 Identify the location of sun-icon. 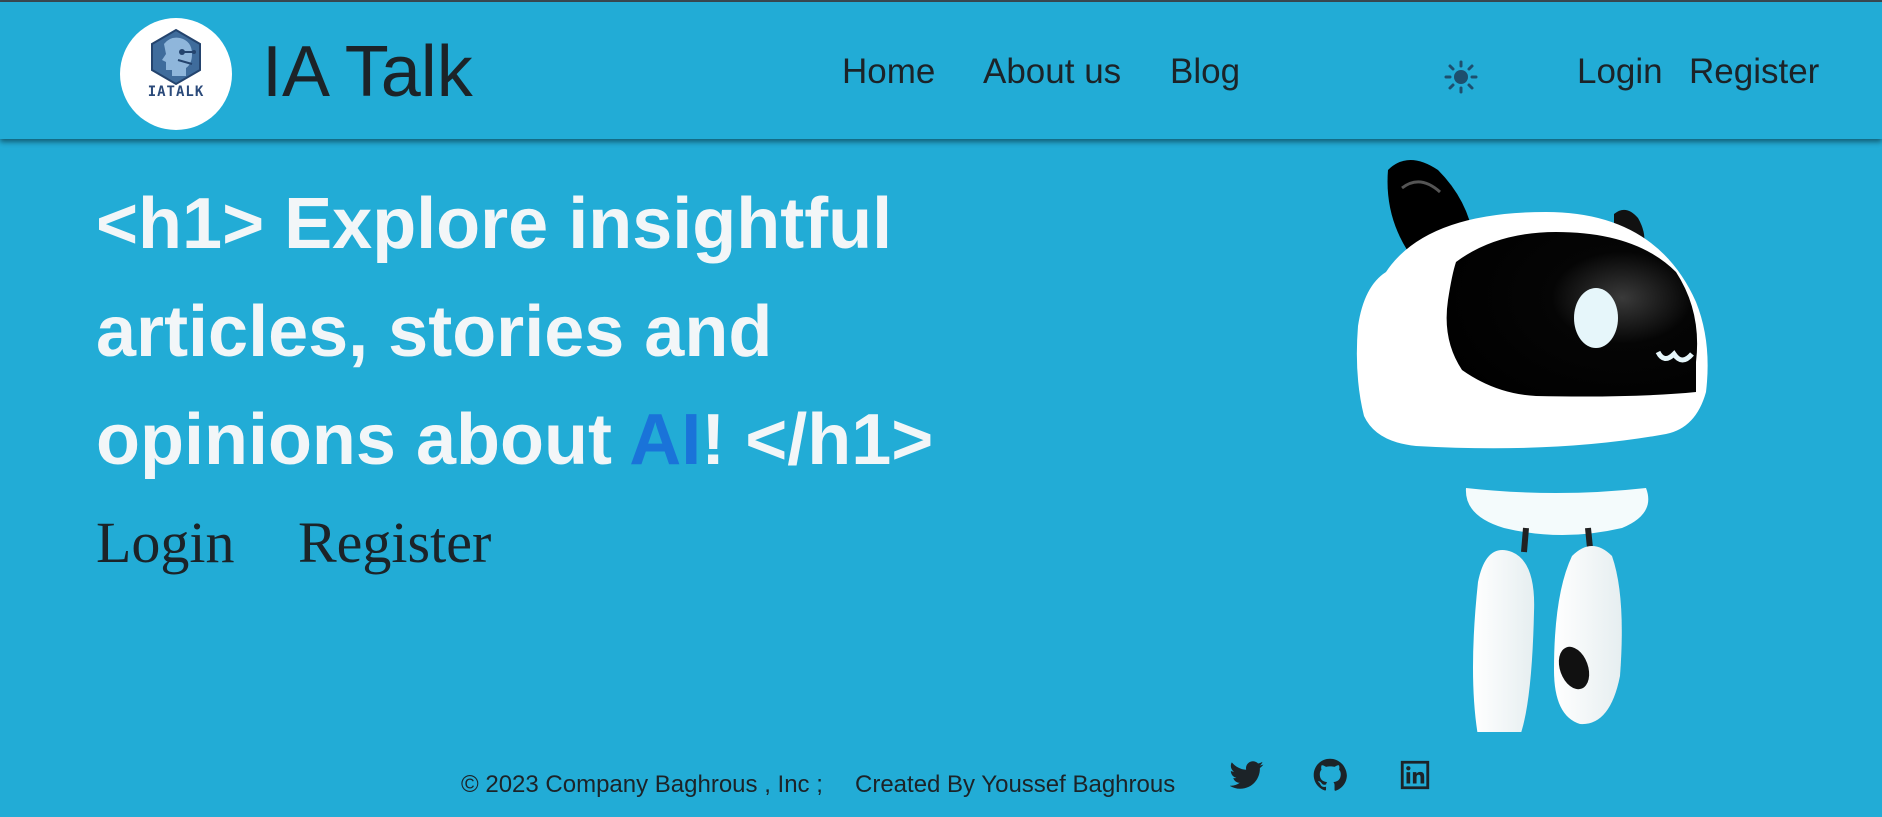
(1461, 77).